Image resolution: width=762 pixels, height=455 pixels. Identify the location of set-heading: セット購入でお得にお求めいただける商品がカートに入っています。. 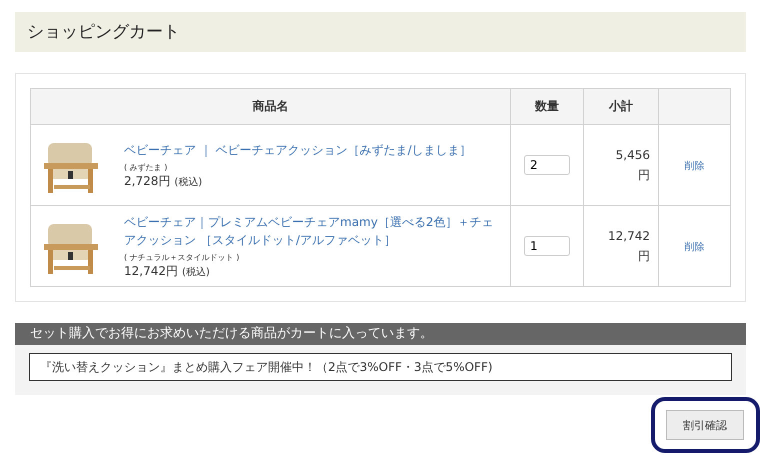
(380, 334).